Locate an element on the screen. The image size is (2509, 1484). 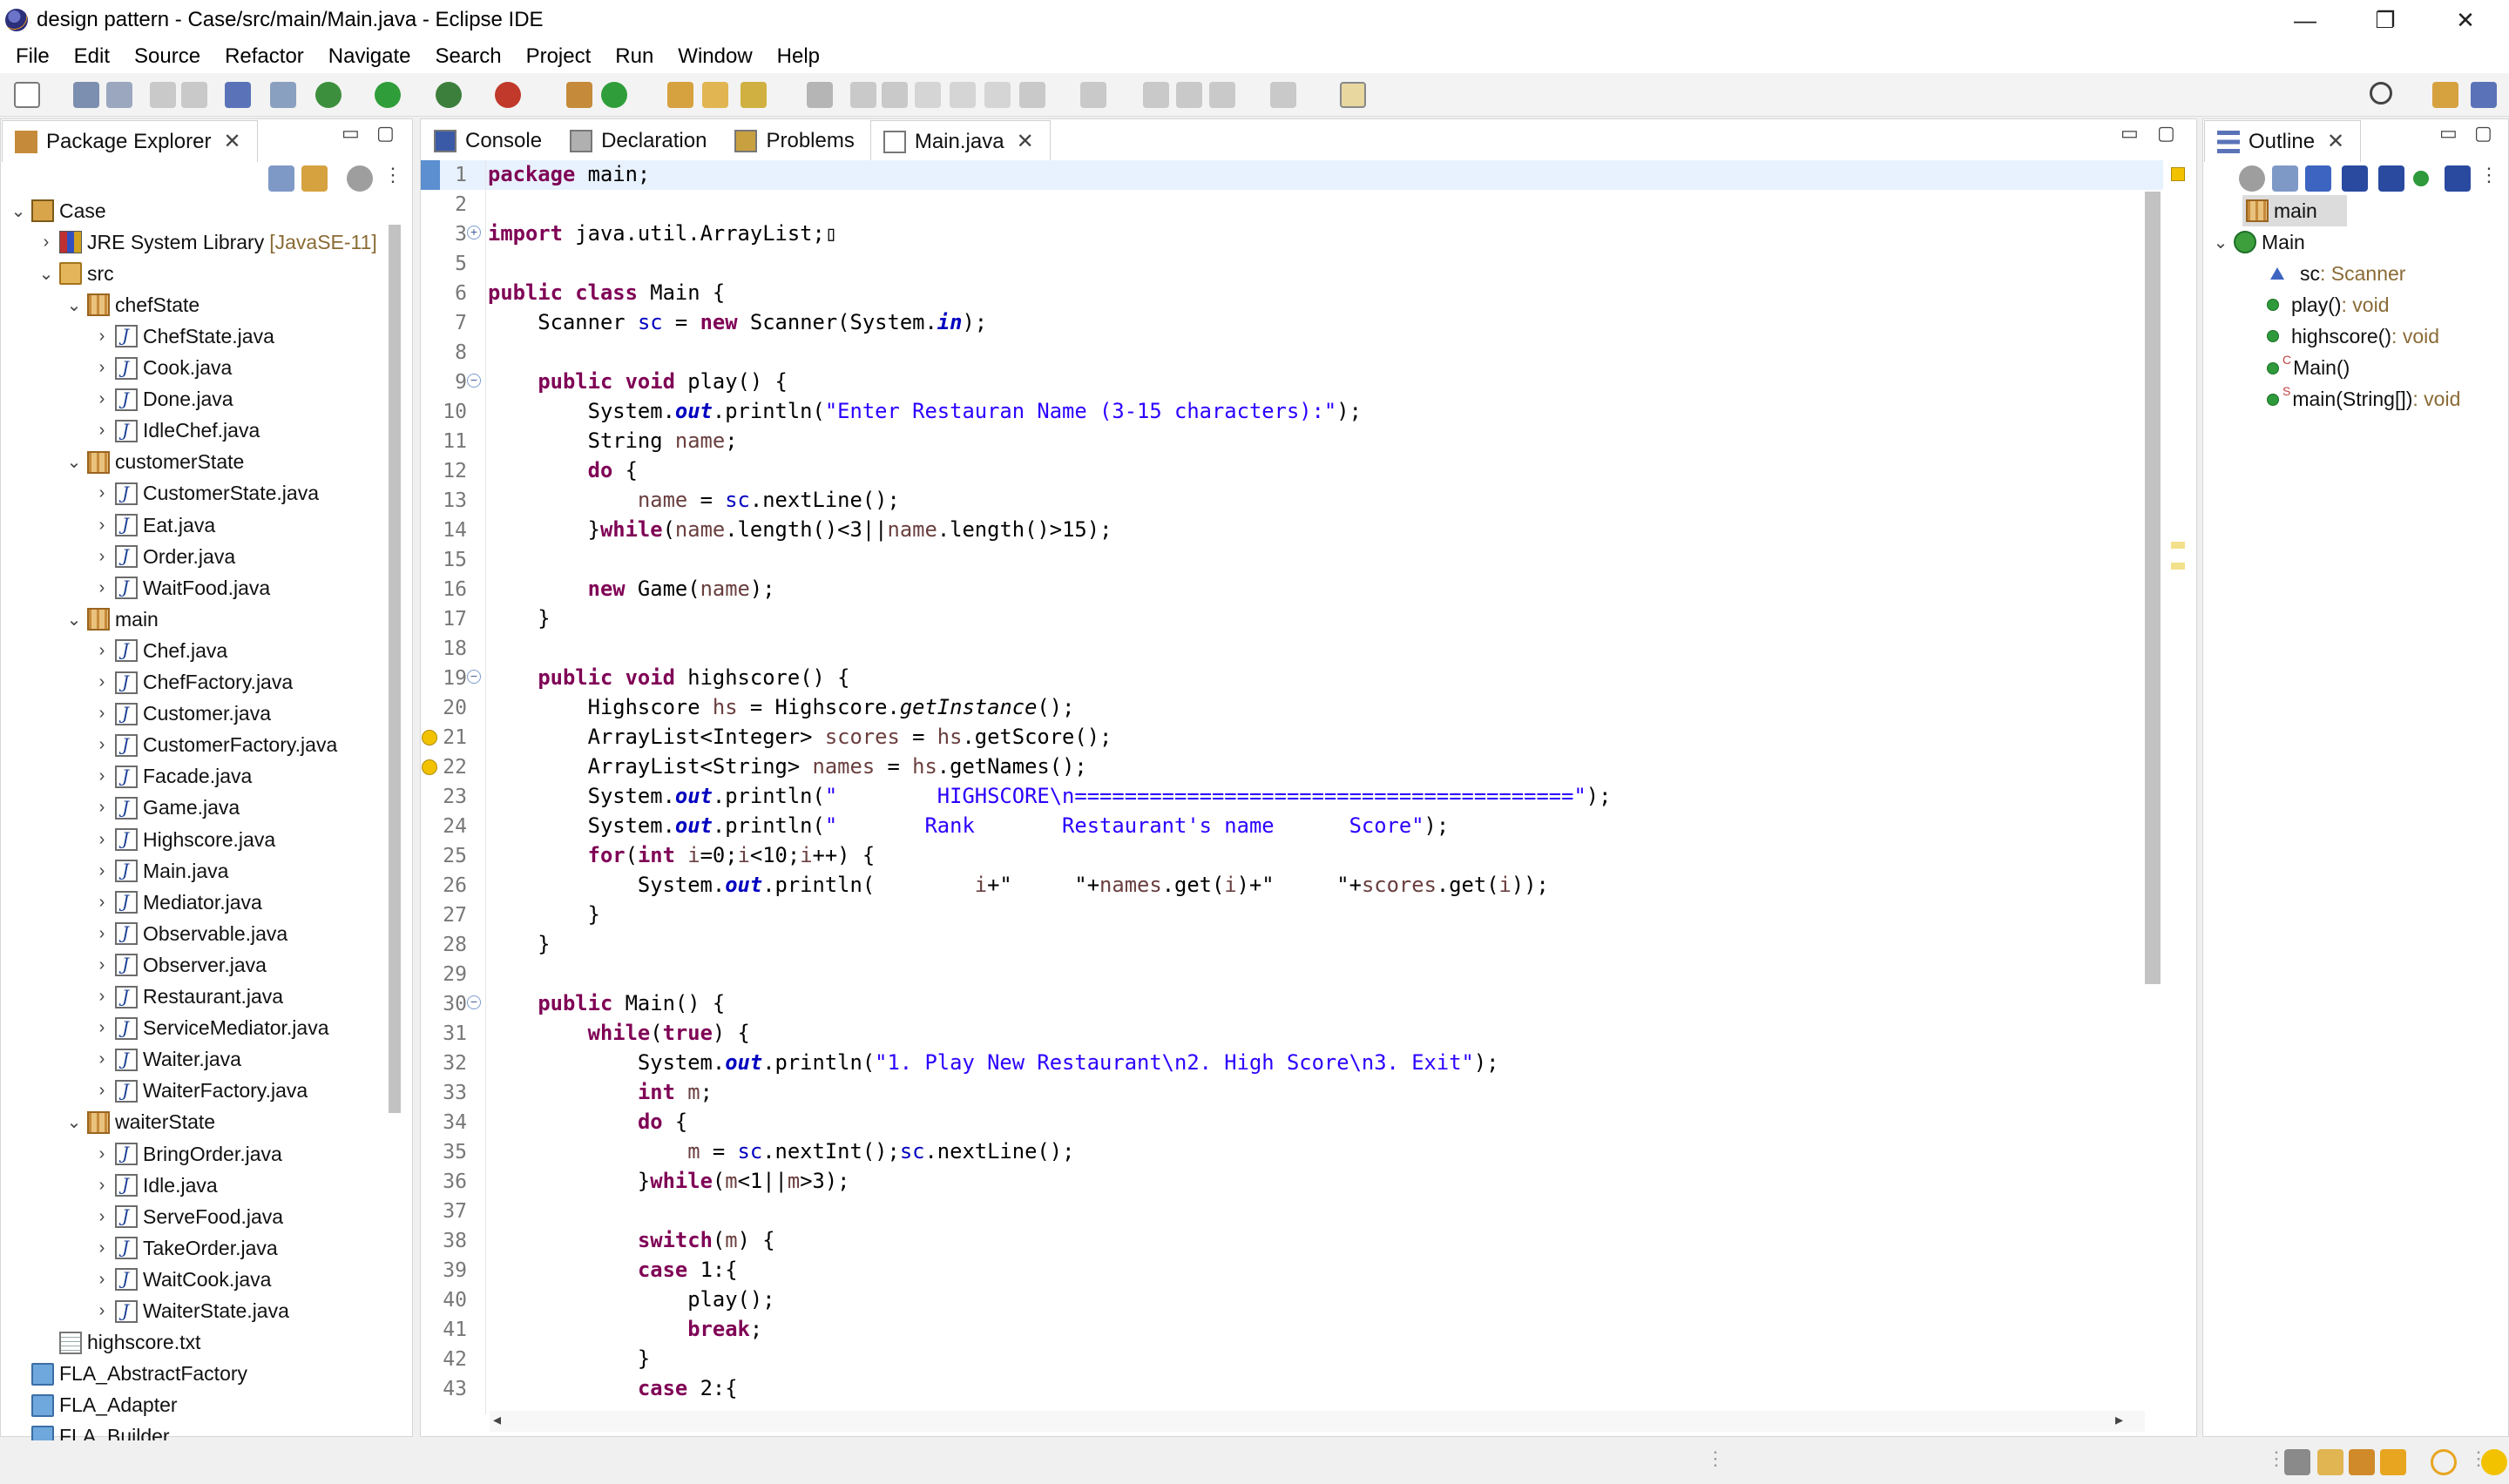
tree-item-facade-java: › Facade.java is located at coordinates (172, 777).